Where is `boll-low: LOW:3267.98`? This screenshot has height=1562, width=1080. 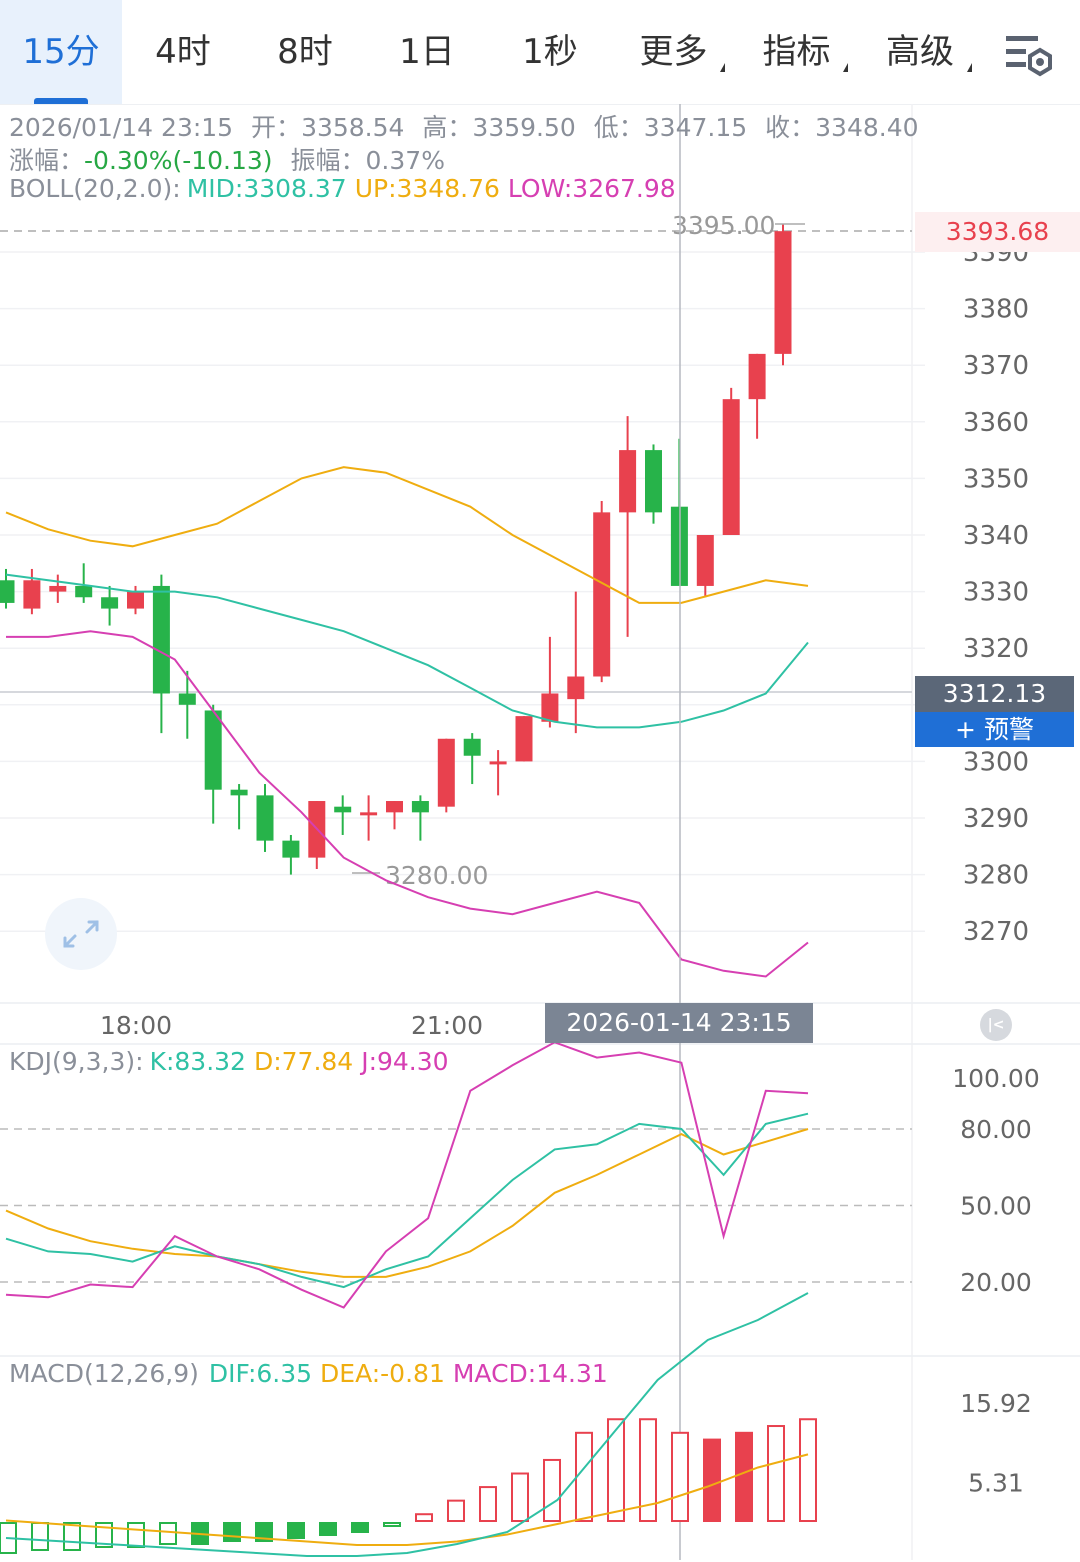
boll-low: LOW:3267.98 is located at coordinates (591, 188).